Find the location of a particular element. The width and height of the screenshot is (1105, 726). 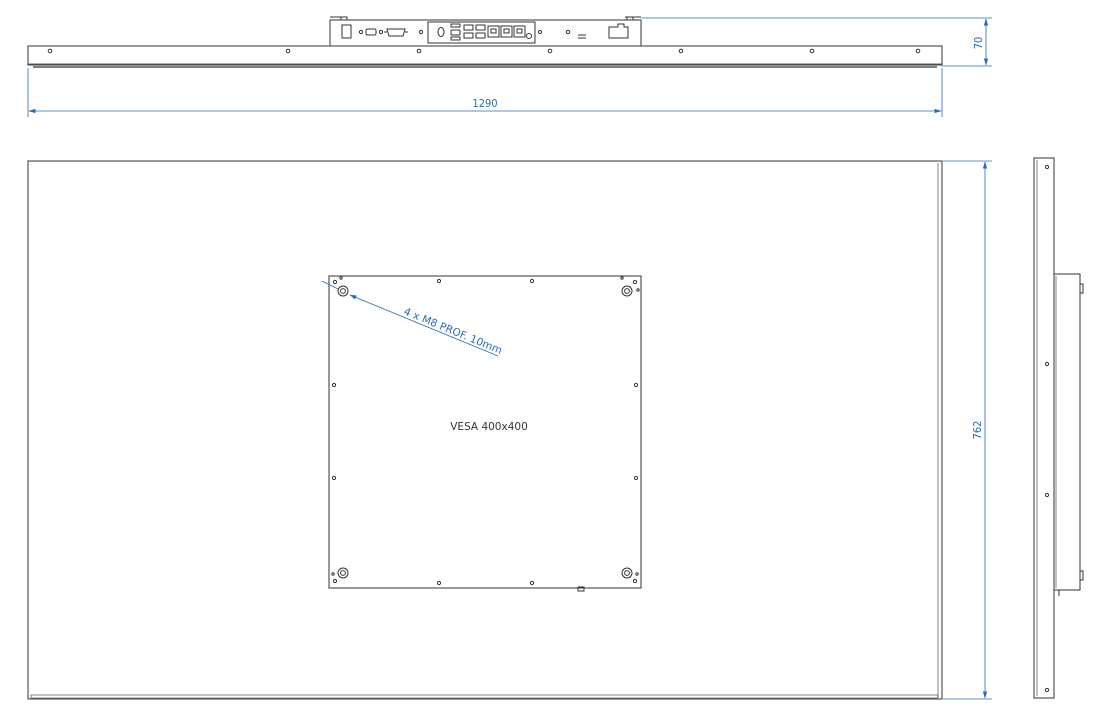

vesa-label: VESA 400x400 is located at coordinates (489, 427).